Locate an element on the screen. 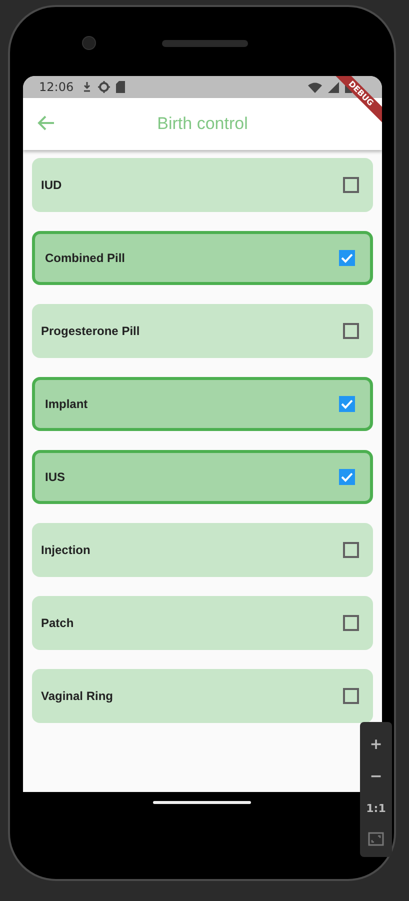 The image size is (409, 901). option-card: Progesterone Pill is located at coordinates (202, 331).